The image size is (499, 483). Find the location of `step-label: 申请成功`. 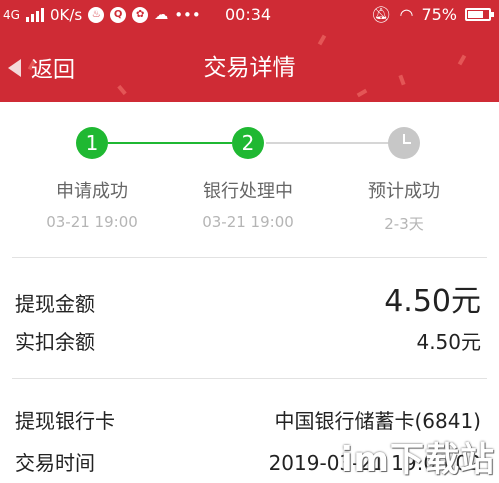

step-label: 申请成功 is located at coordinates (92, 191).